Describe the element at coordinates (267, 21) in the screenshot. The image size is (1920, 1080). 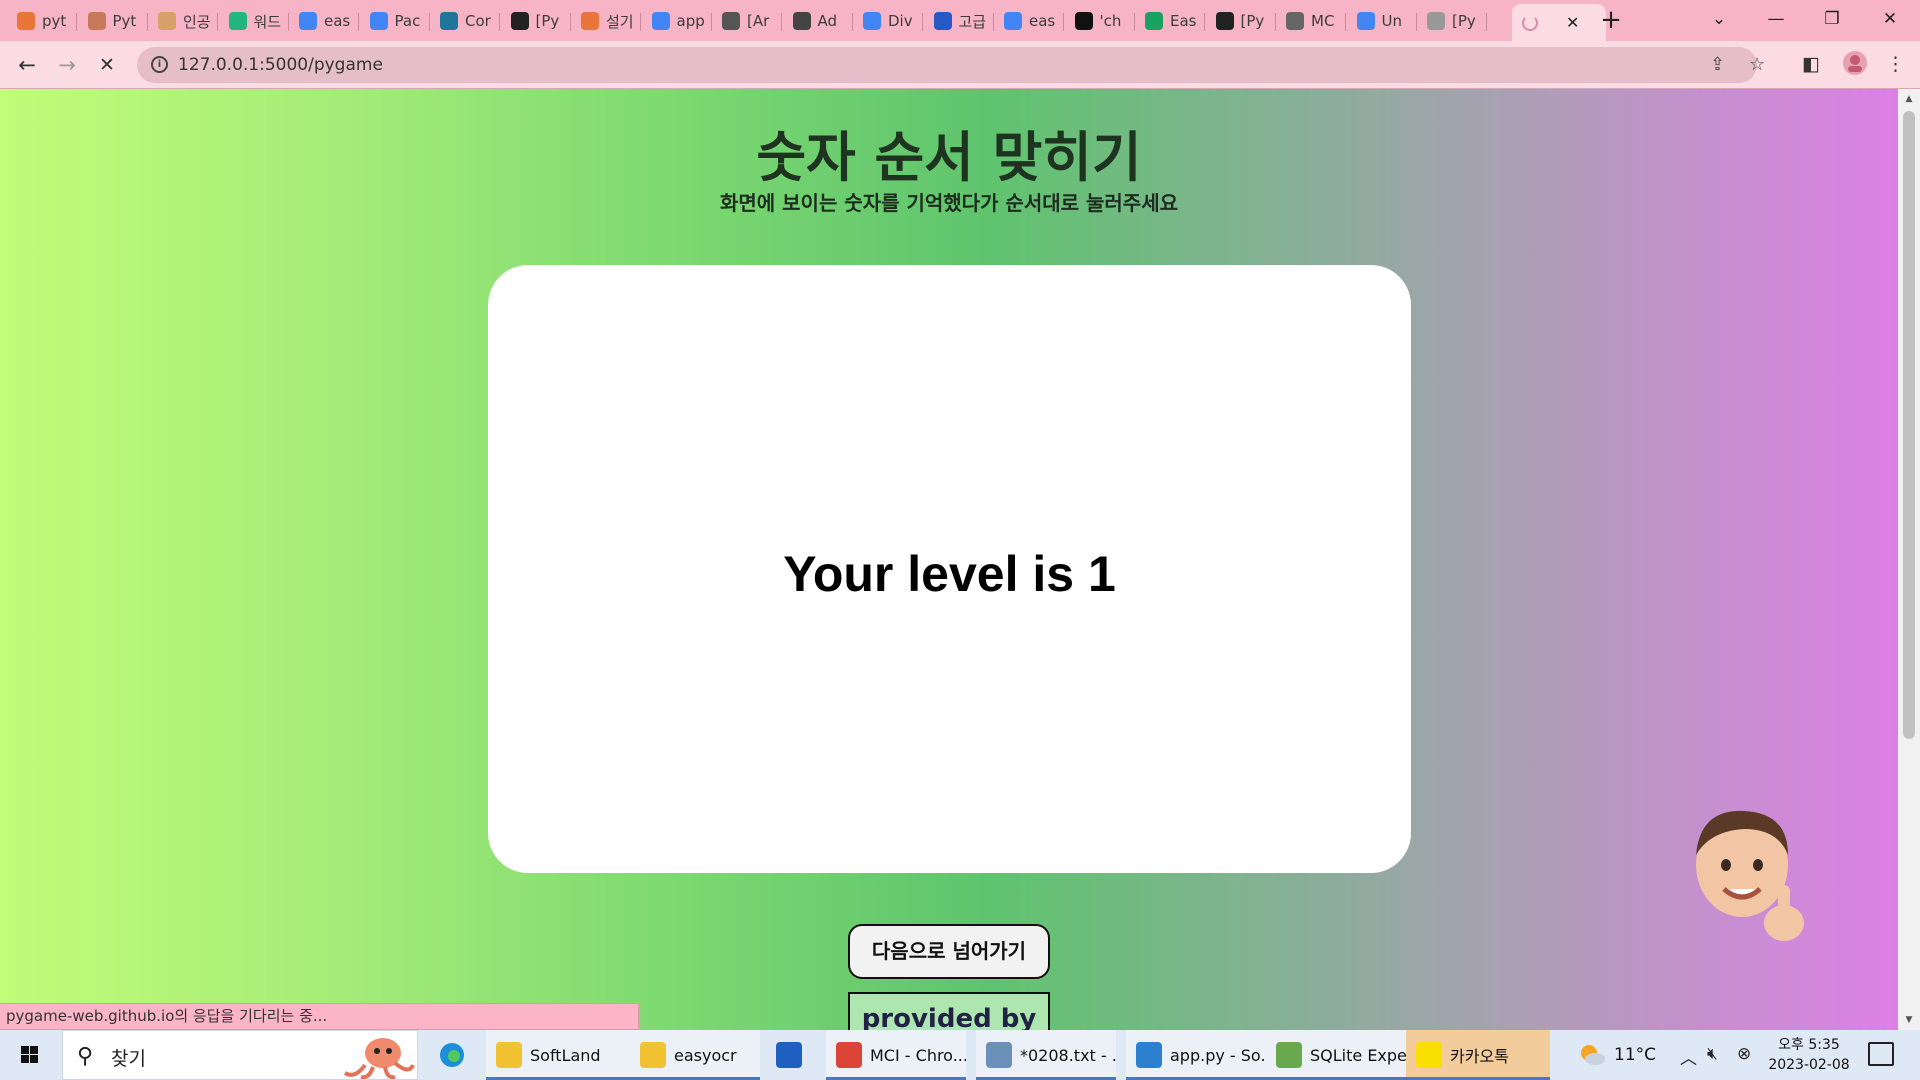
I see `tab-label: 워드` at that location.